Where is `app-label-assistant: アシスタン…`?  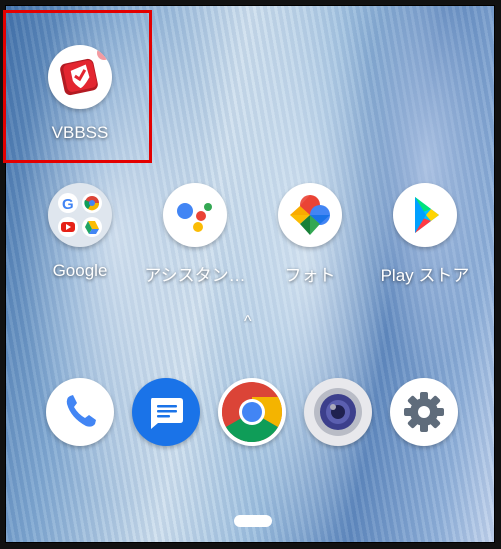 app-label-assistant: アシスタン… is located at coordinates (195, 275).